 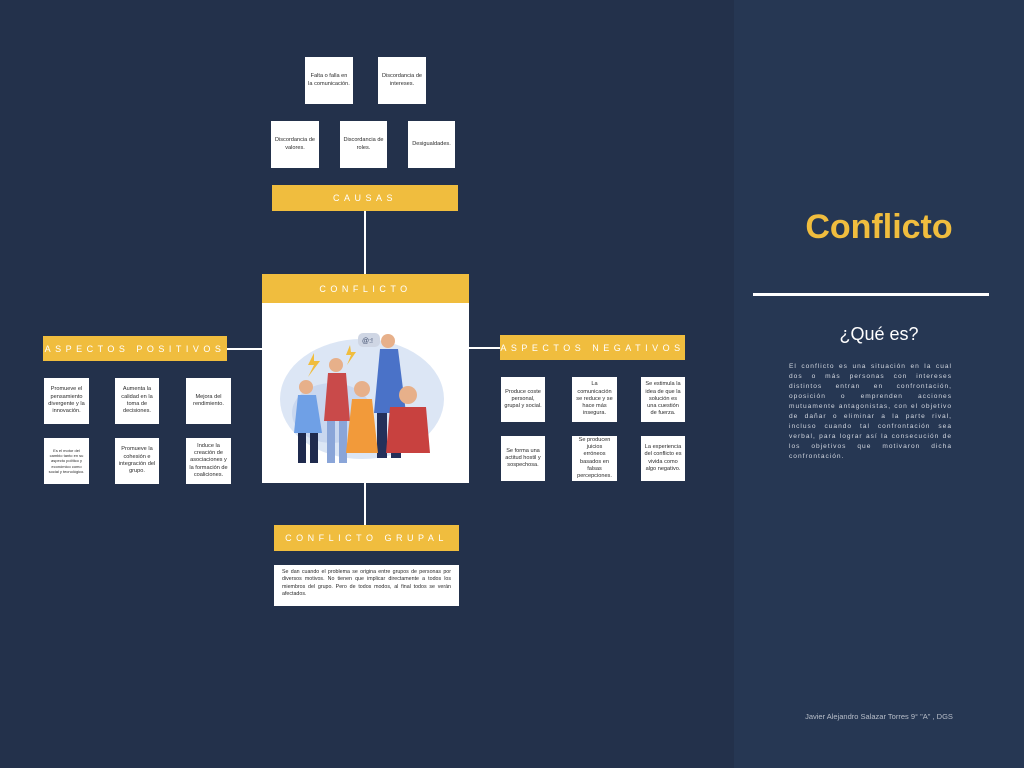 What do you see at coordinates (402, 80) in the screenshot?
I see `causa-card: Discordancia de intereses.` at bounding box center [402, 80].